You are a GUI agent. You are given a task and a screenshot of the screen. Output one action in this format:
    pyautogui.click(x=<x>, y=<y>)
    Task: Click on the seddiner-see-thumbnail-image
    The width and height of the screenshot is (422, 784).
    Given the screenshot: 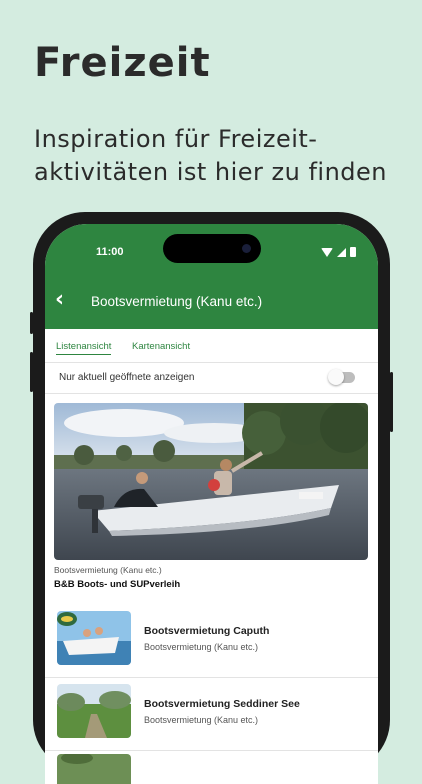 What is the action you would take?
    pyautogui.click(x=94, y=711)
    